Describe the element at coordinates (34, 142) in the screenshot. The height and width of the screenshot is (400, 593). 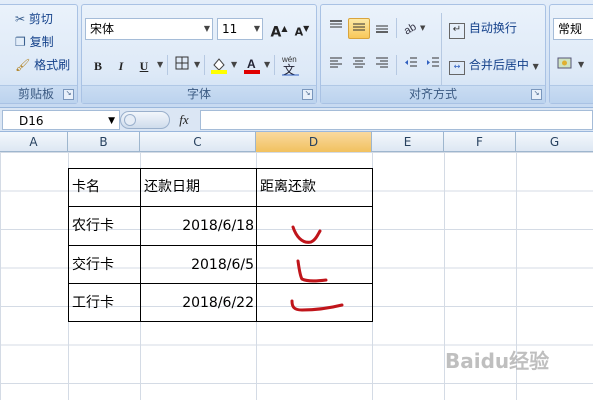
I see `column-header-a: A` at that location.